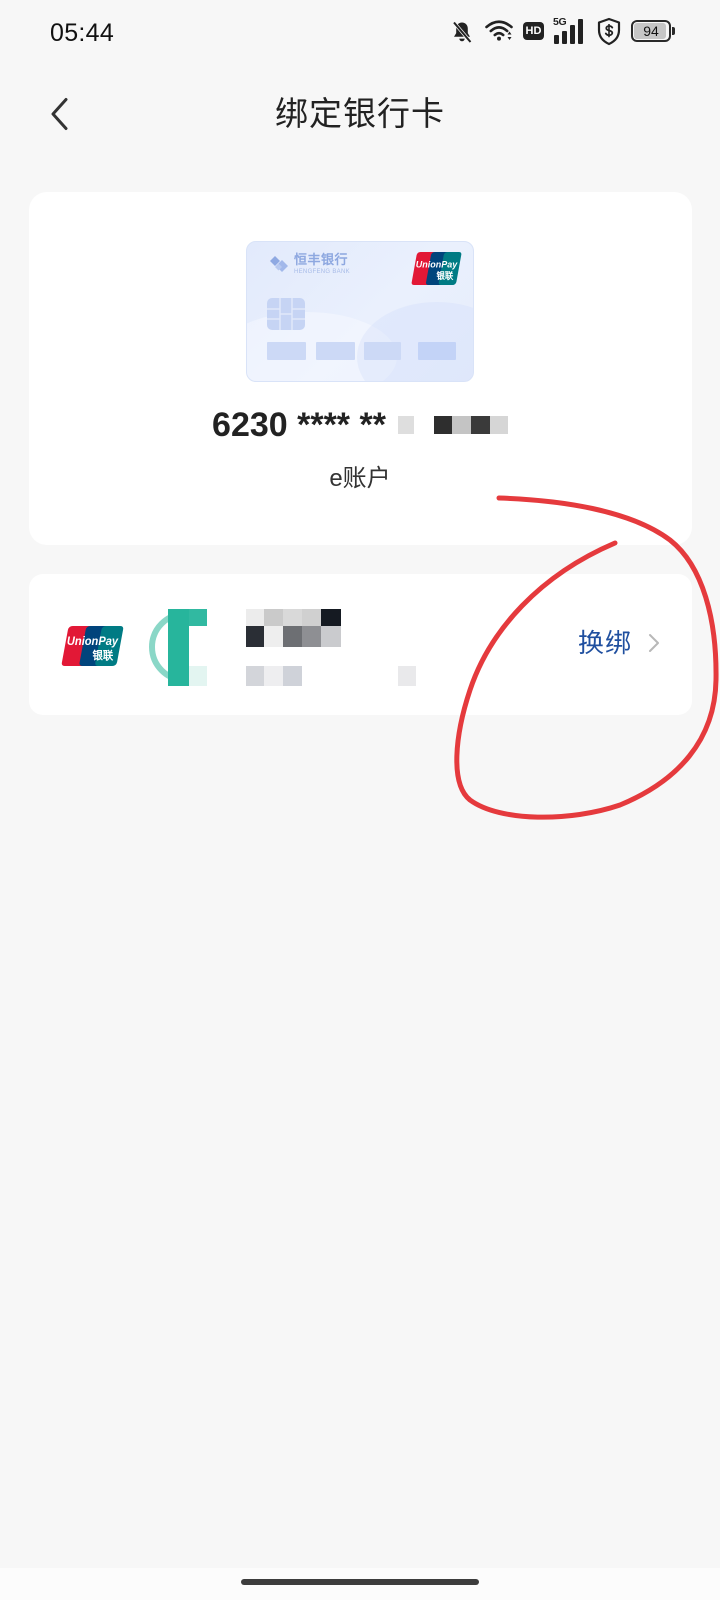  Describe the element at coordinates (279, 264) in the screenshot. I see `hengfeng-bank-logo-icon` at that location.